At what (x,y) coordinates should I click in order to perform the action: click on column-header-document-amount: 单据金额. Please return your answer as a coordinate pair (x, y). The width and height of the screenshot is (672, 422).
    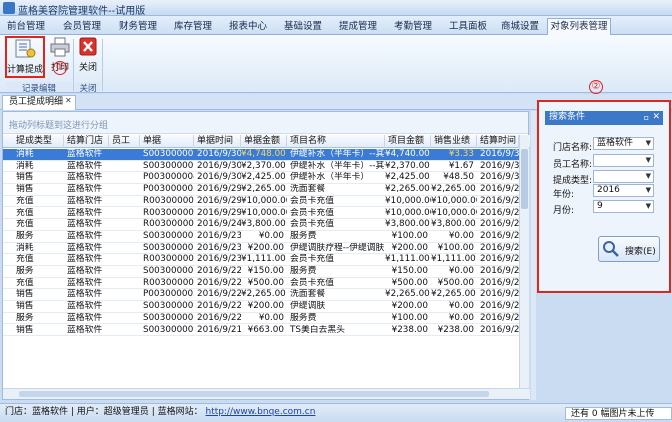
    Looking at the image, I should click on (264, 141).